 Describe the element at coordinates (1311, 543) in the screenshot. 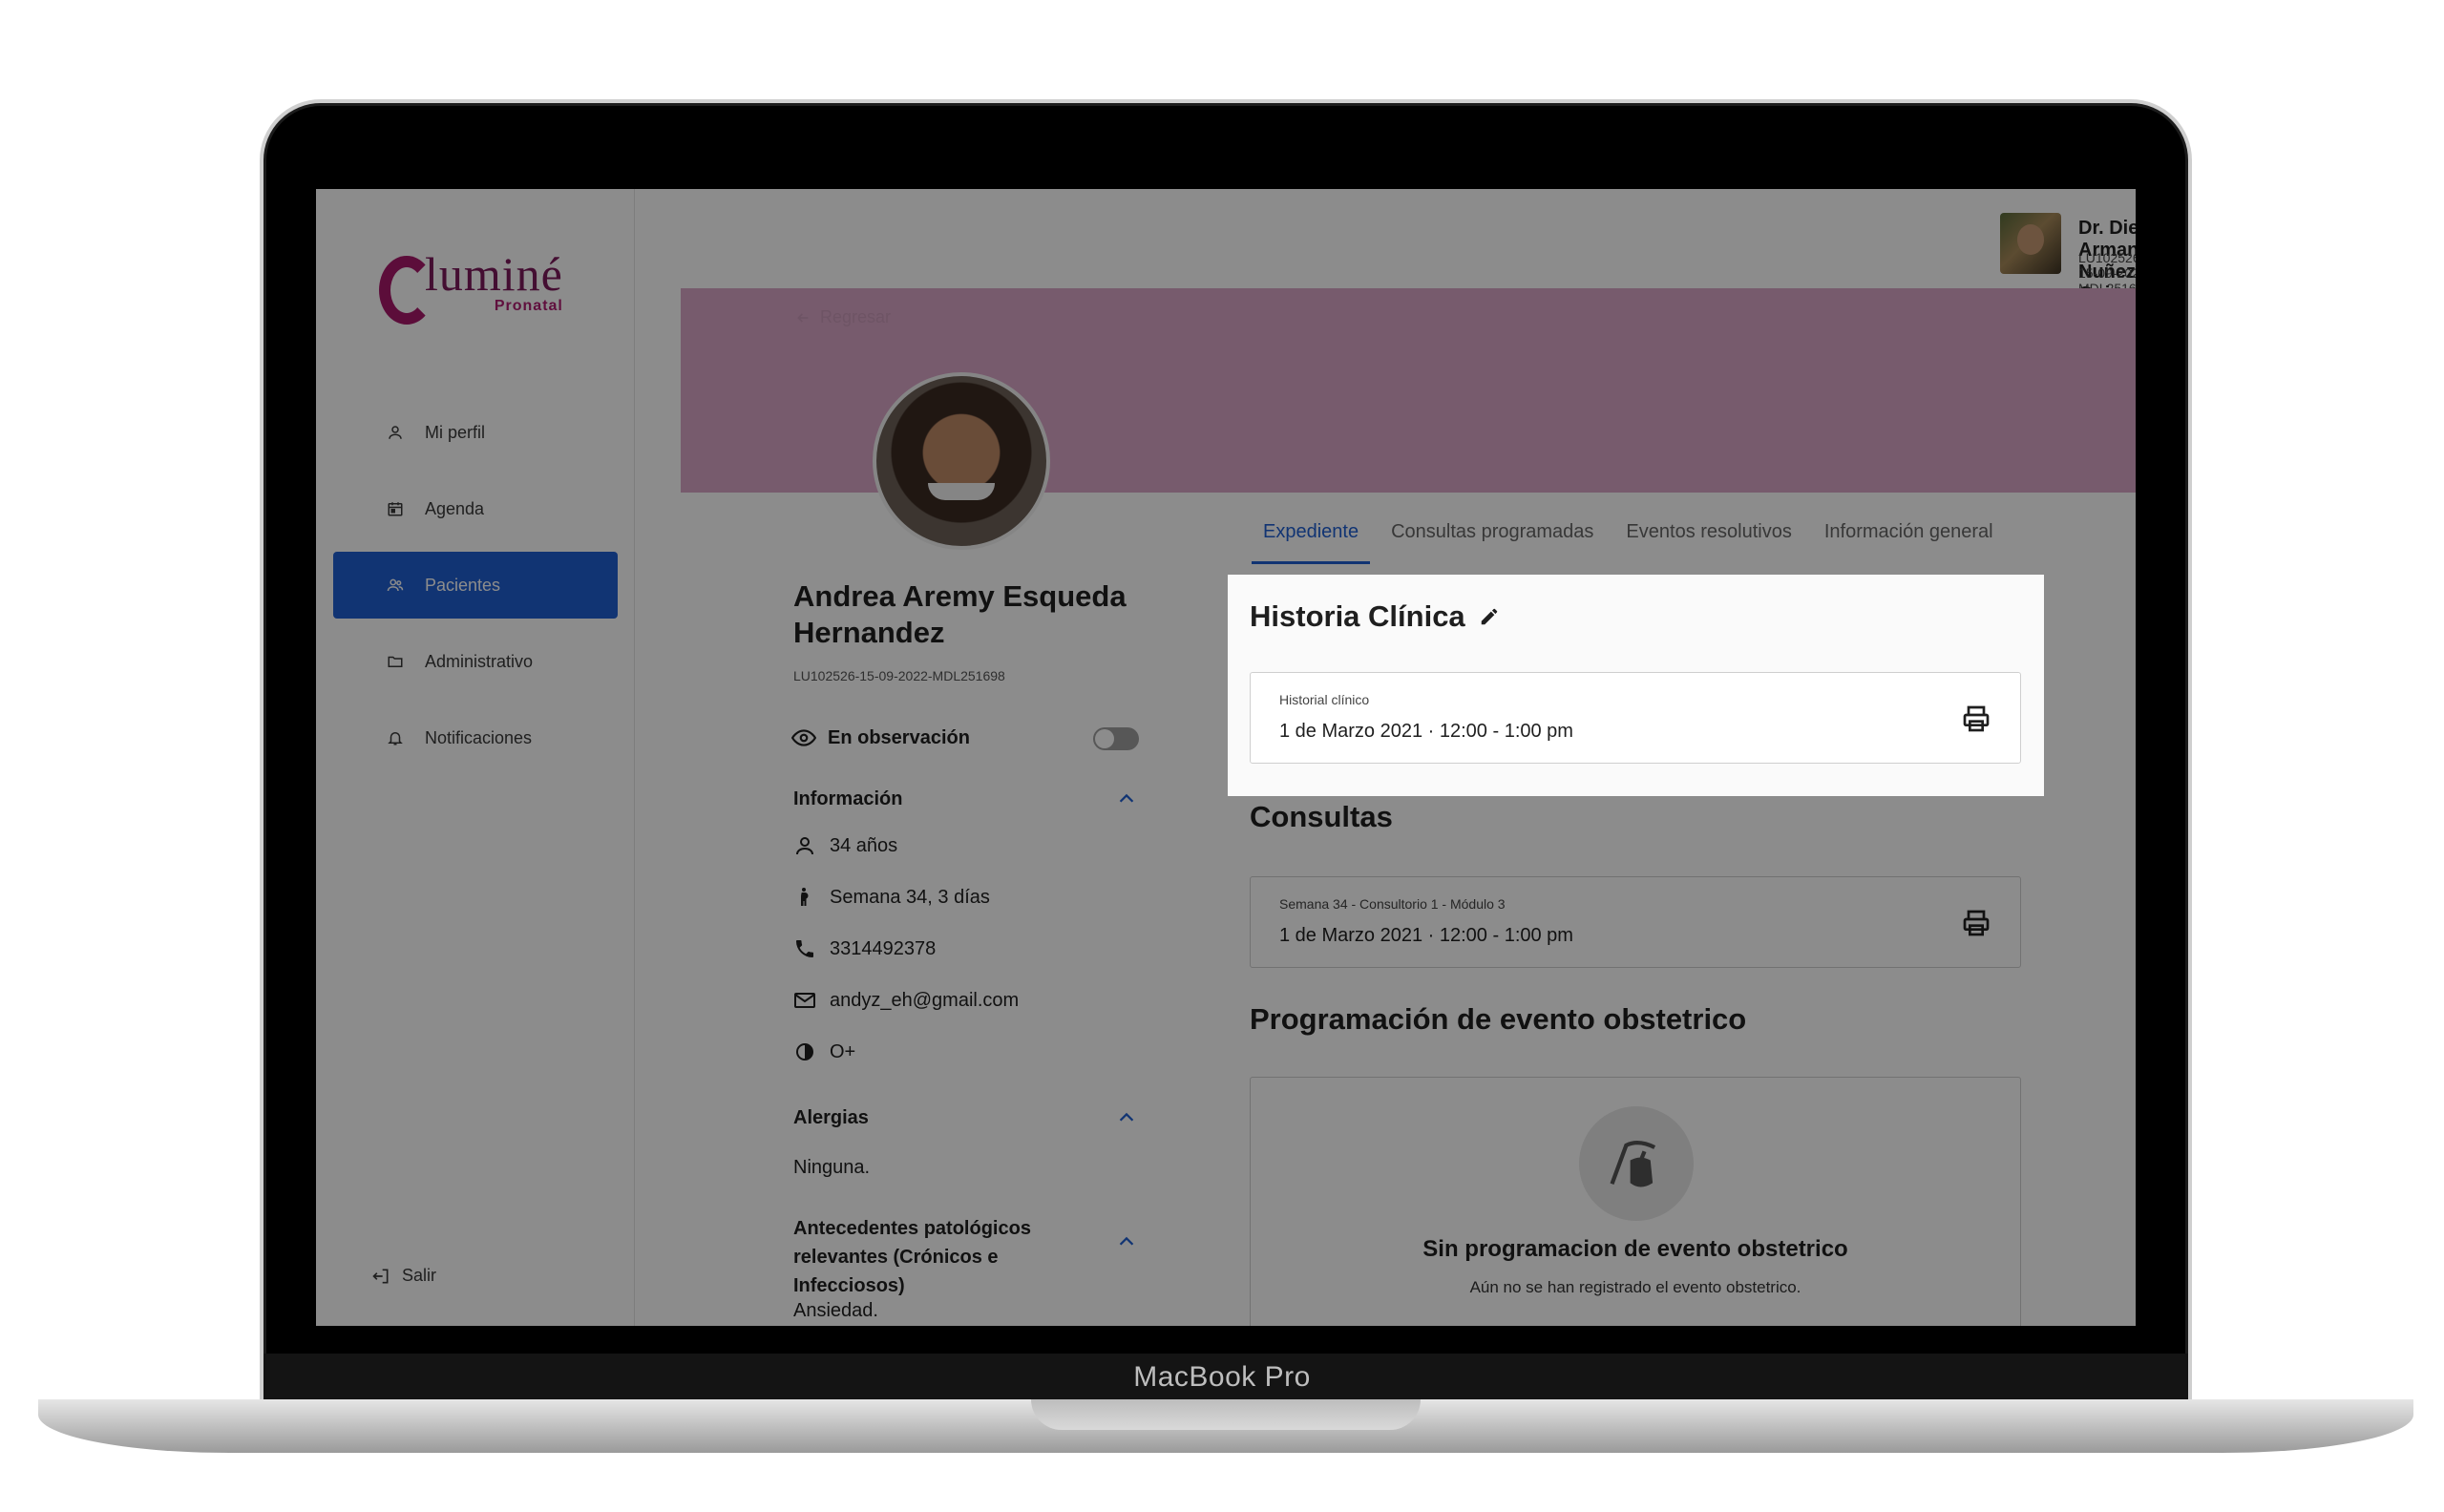

I see `tab-expediente: Expediente` at that location.